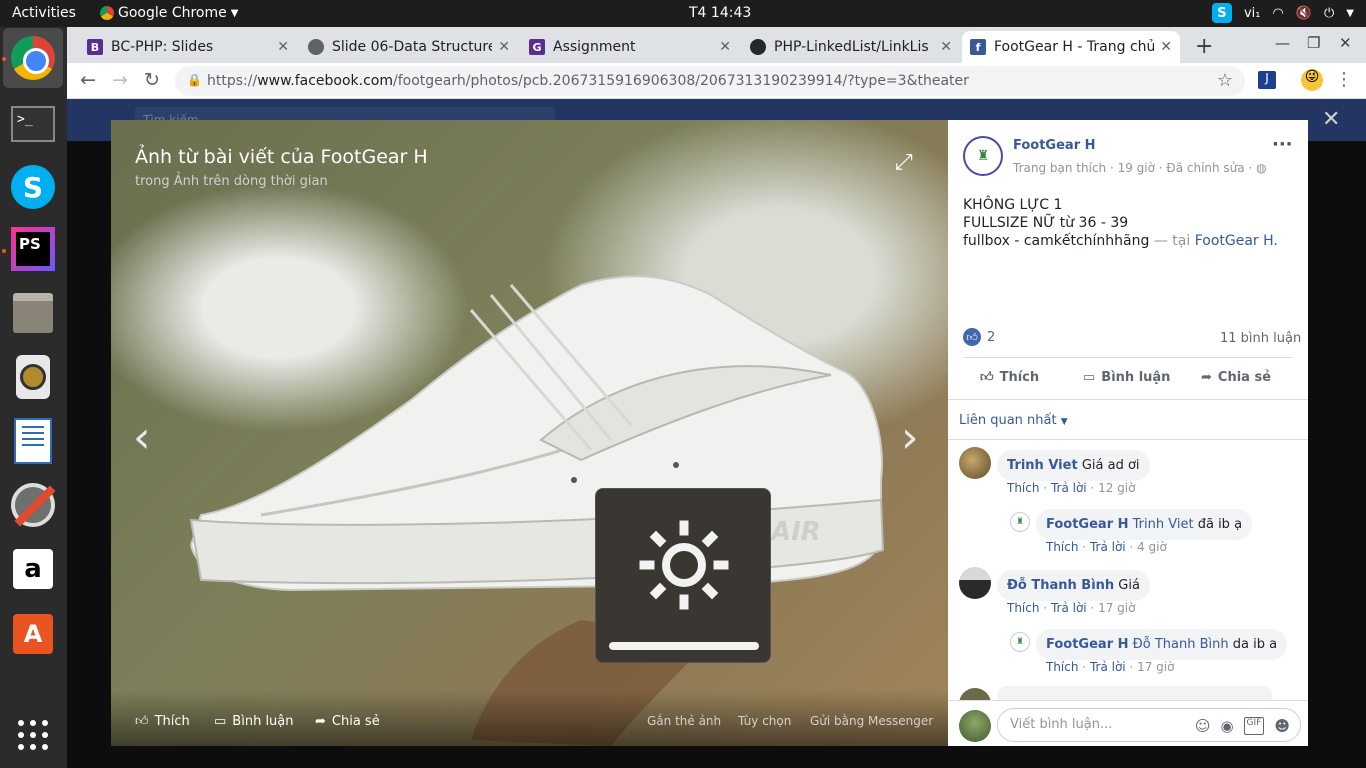 This screenshot has width=1366, height=768. What do you see at coordinates (1282, 43) in the screenshot?
I see `minimize-button: —` at bounding box center [1282, 43].